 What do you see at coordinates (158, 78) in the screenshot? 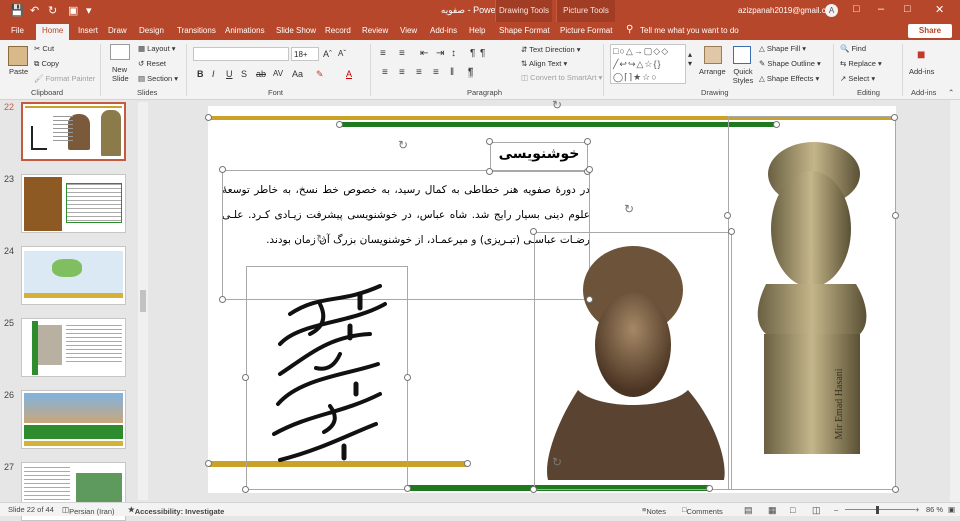
I see `section-button: ▤ Section ▾` at bounding box center [158, 78].